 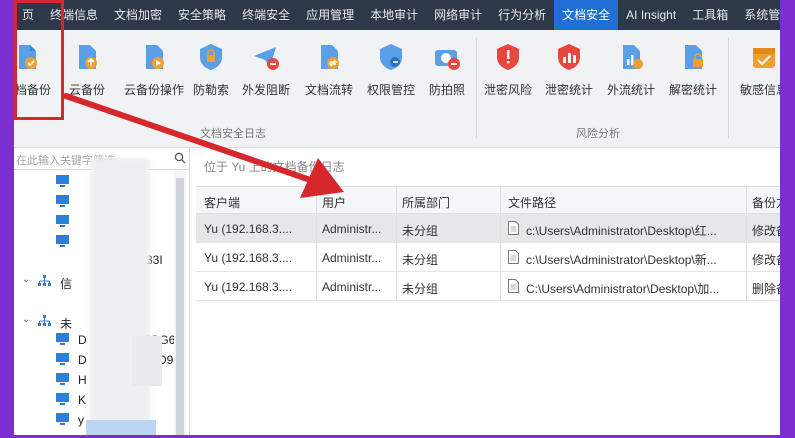 I want to click on outbound-block-button: 外发阻断, so click(x=266, y=71).